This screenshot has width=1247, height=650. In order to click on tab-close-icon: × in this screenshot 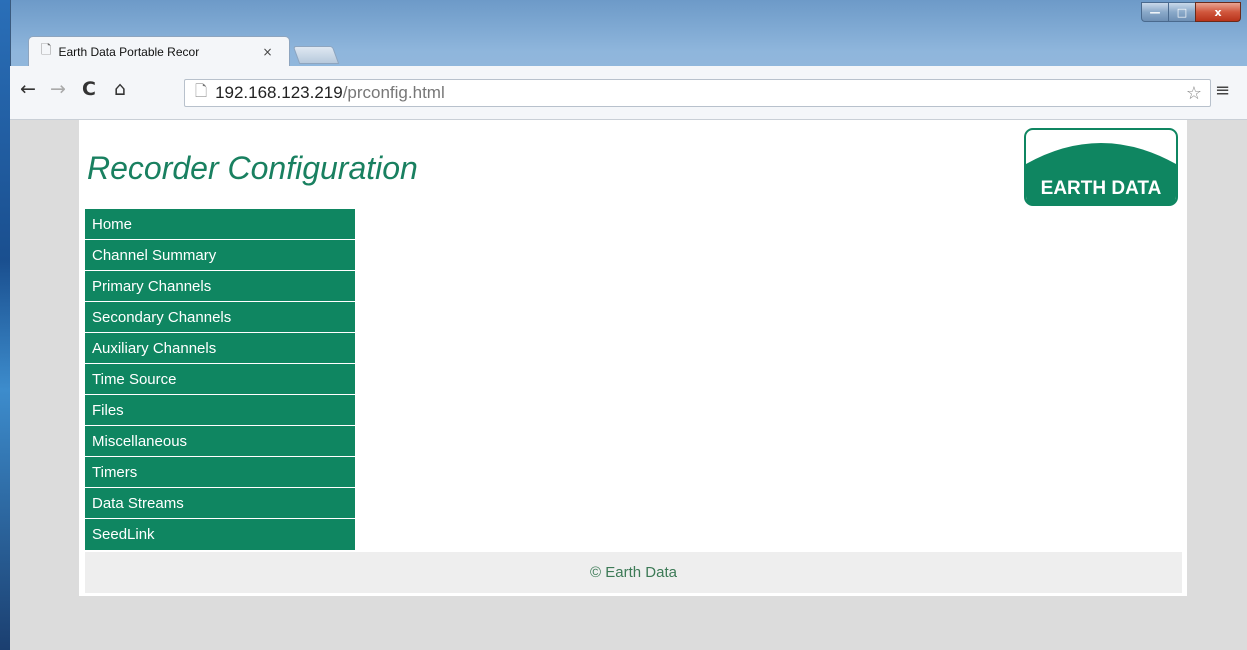, I will do `click(267, 52)`.